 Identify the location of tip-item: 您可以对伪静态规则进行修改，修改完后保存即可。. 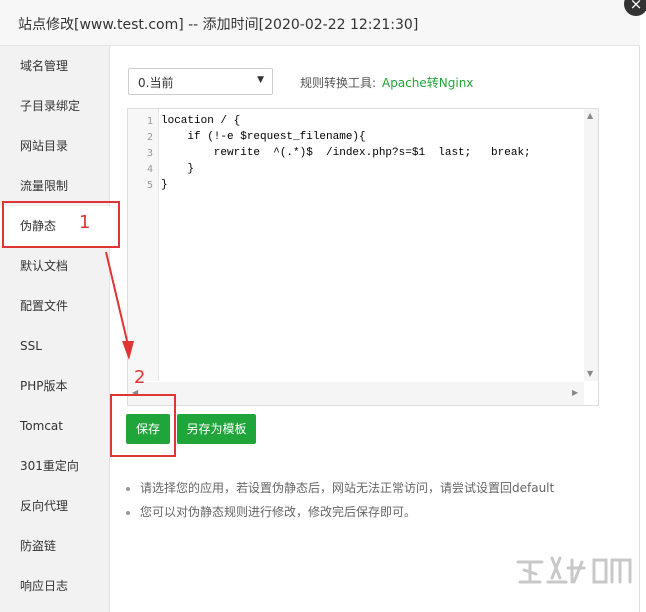
(271, 511).